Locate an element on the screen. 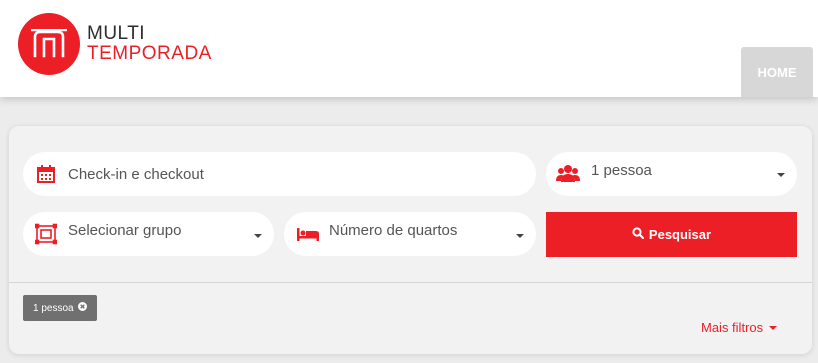 The width and height of the screenshot is (818, 363). search-button: Pesquisar is located at coordinates (671, 234).